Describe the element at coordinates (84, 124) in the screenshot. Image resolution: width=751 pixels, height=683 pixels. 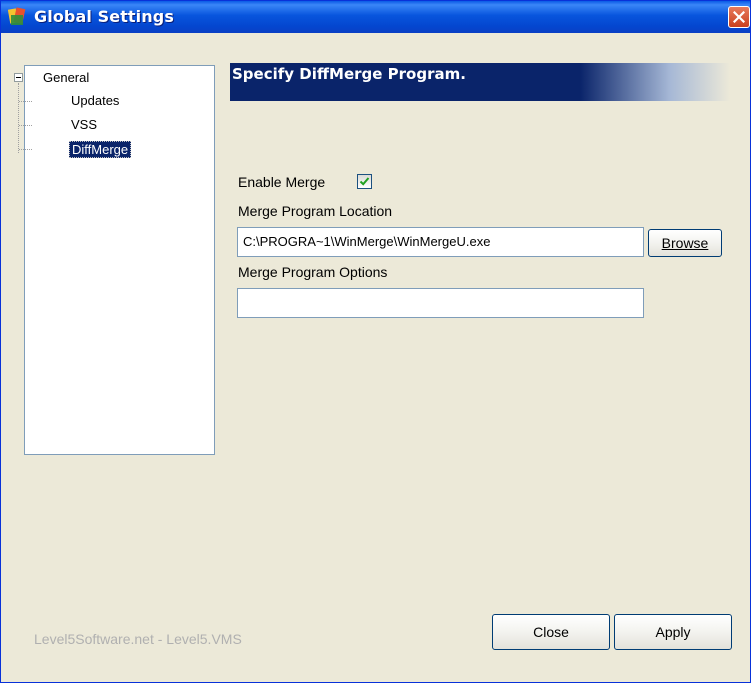
I see `tree-item-vss: VSS` at that location.